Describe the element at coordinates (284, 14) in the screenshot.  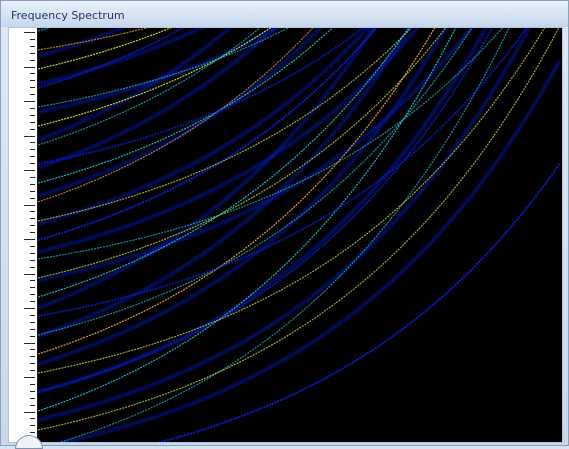
I see `title-bar: Frequency Spectrum` at that location.